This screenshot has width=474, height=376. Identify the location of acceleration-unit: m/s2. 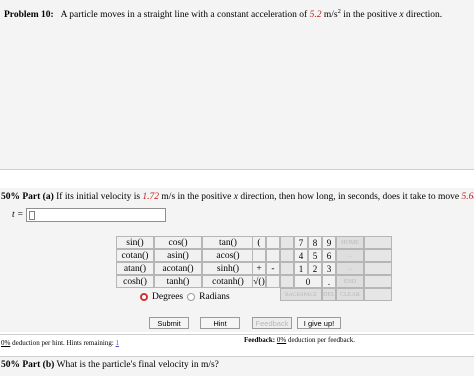
(332, 14).